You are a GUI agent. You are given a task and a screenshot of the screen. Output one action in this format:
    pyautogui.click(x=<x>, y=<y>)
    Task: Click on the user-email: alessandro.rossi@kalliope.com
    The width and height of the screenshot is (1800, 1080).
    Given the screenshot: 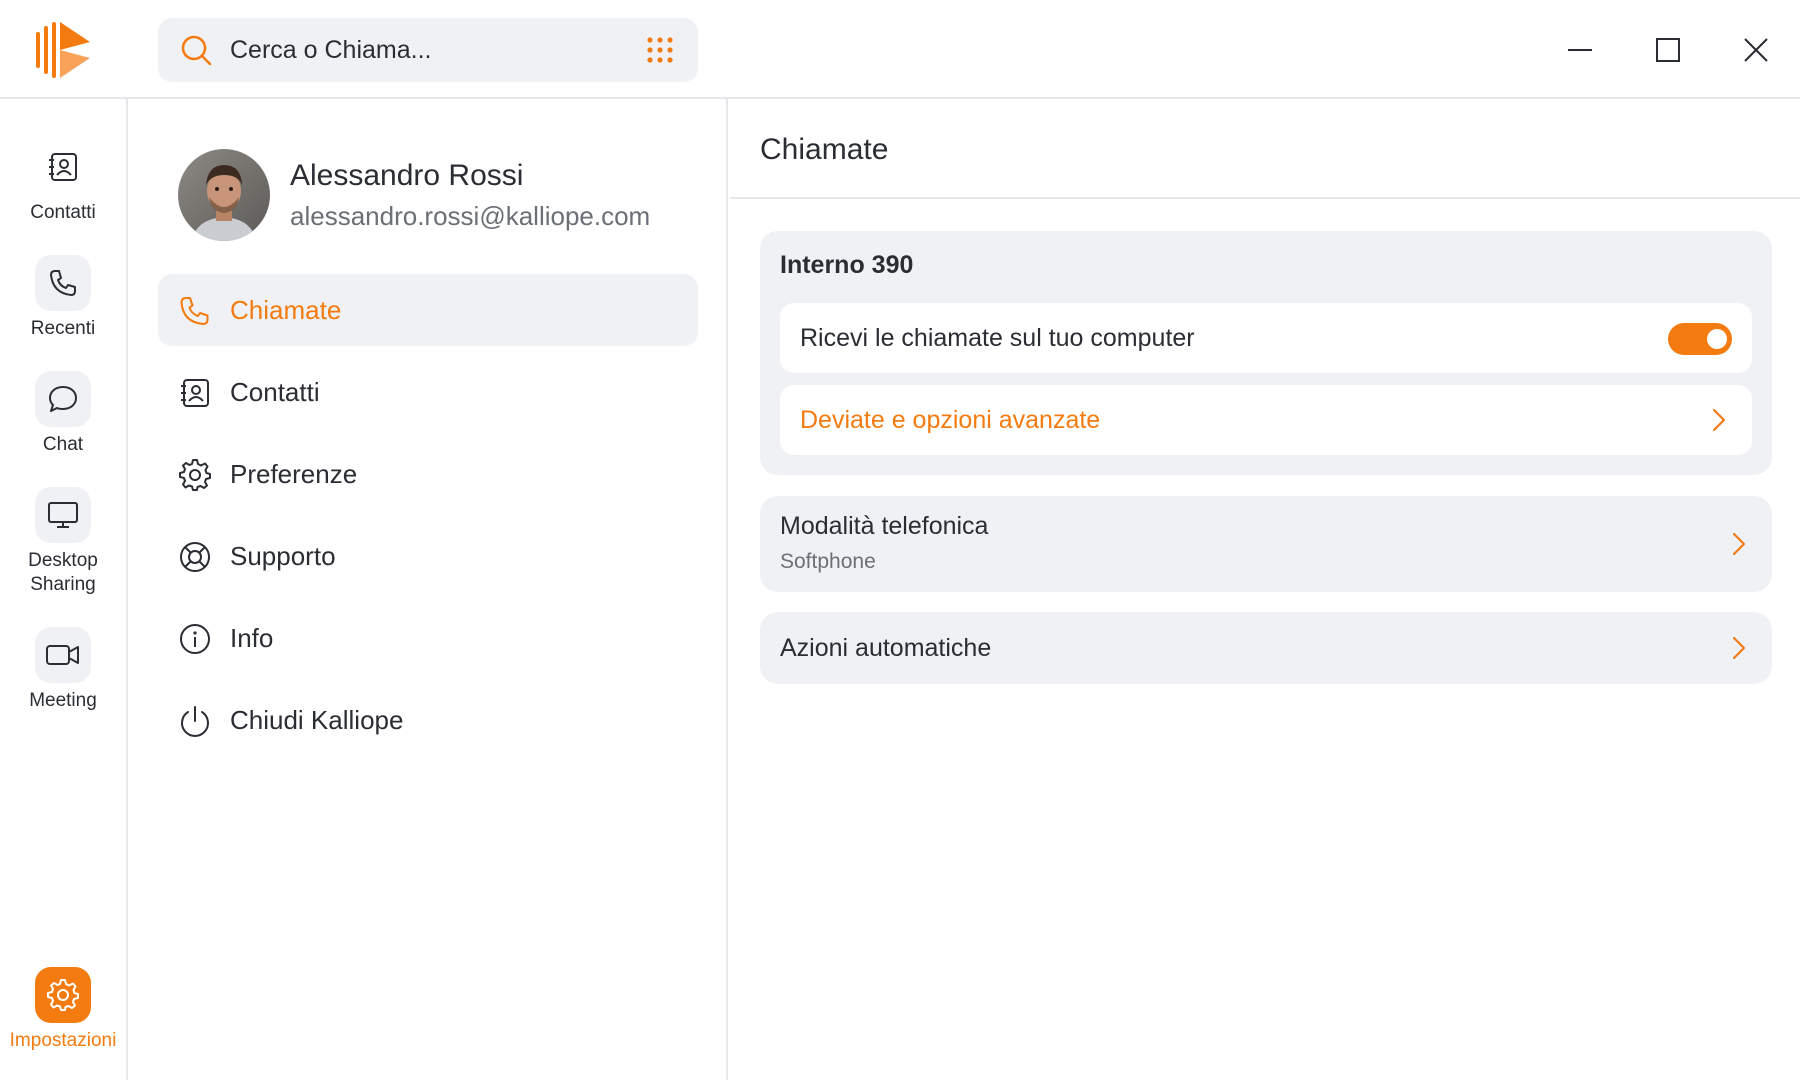 What is the action you would take?
    pyautogui.click(x=470, y=216)
    